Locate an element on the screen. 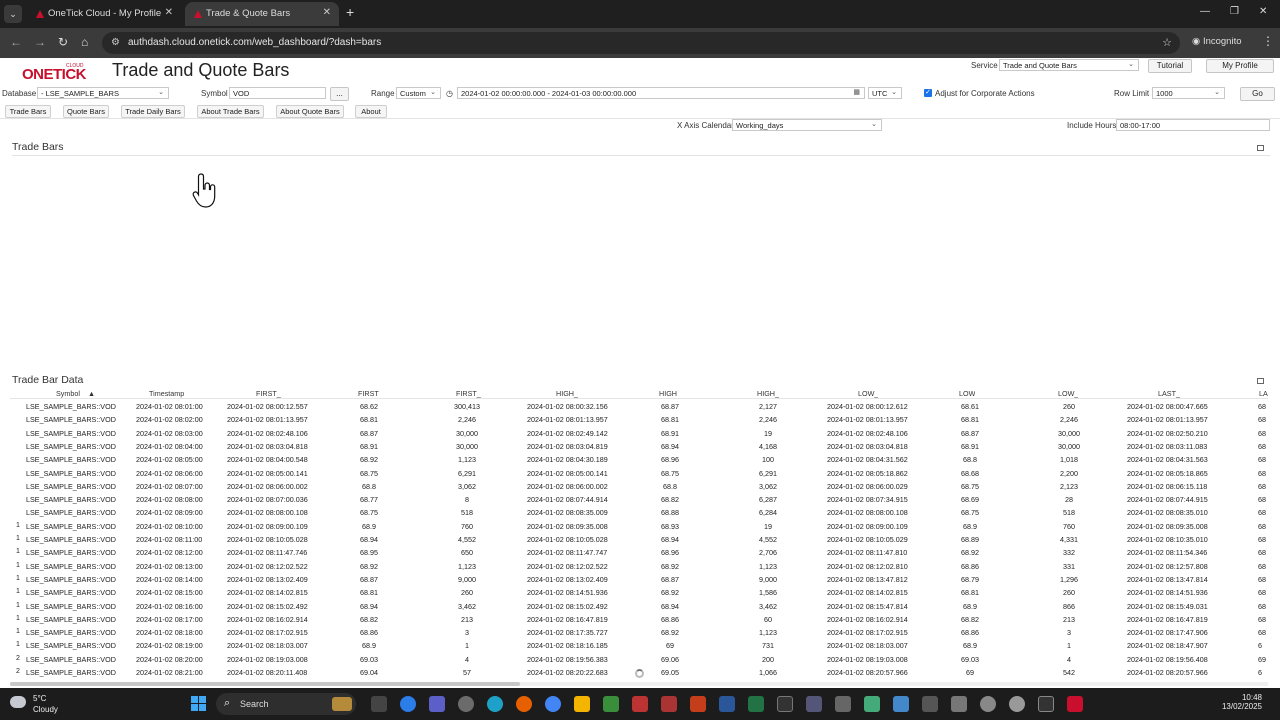  column-header: Symbol is located at coordinates (68, 393).